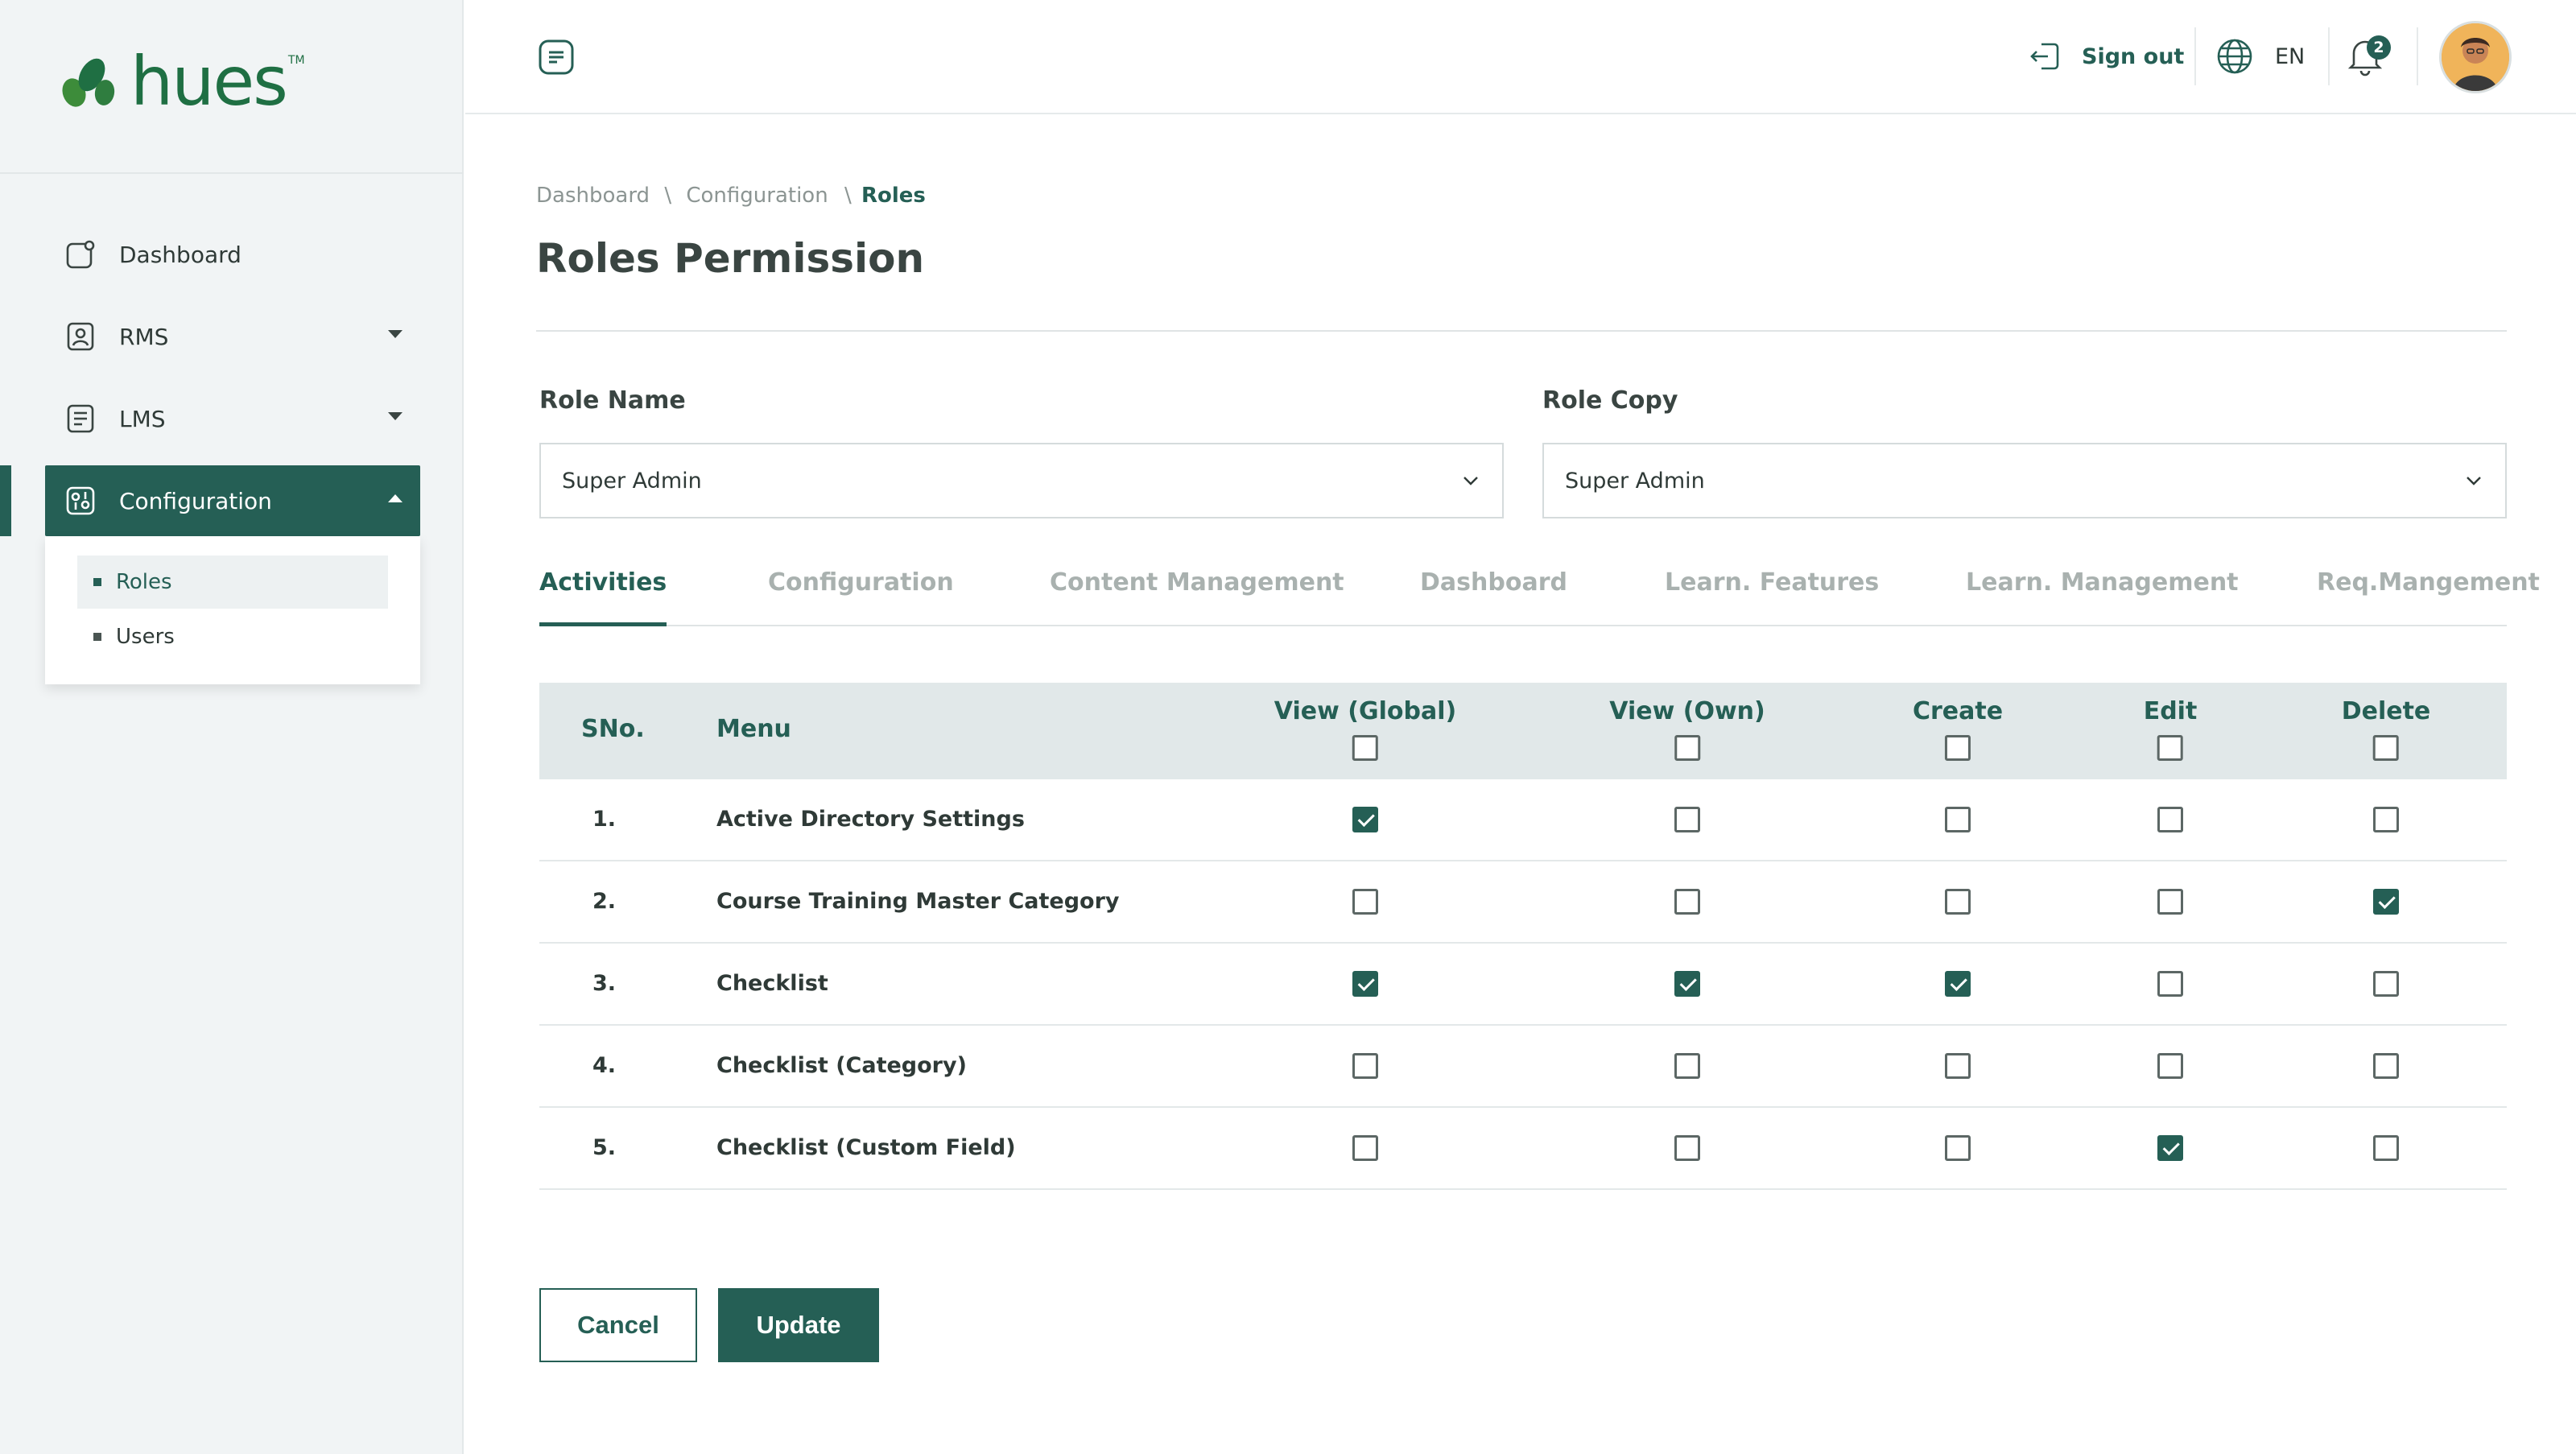 This screenshot has height=1454, width=2576. What do you see at coordinates (1523, 1067) in the screenshot?
I see `table-row: 4. Checklist (Category)` at bounding box center [1523, 1067].